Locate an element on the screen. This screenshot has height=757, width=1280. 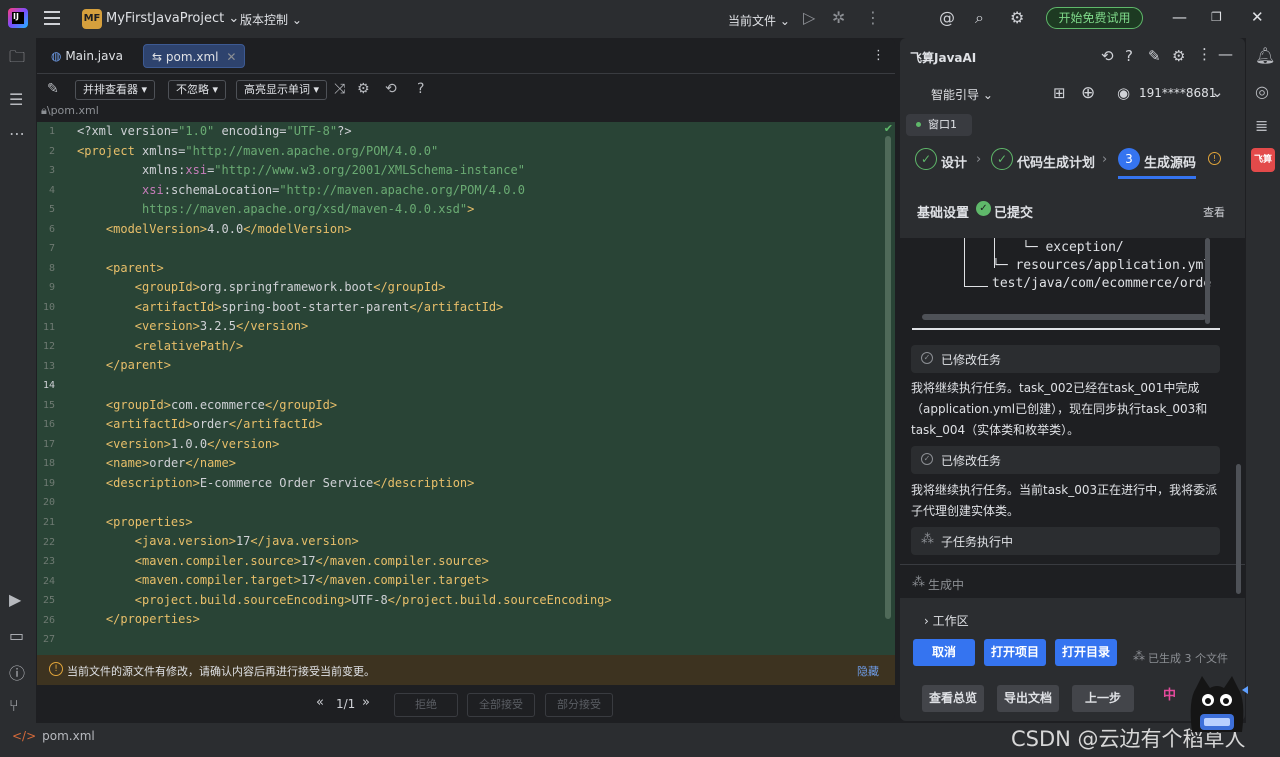
warning-text: 当前文件的源文件有修改，请确认内容后再进行接受当前变更。 is located at coordinates (221, 671).